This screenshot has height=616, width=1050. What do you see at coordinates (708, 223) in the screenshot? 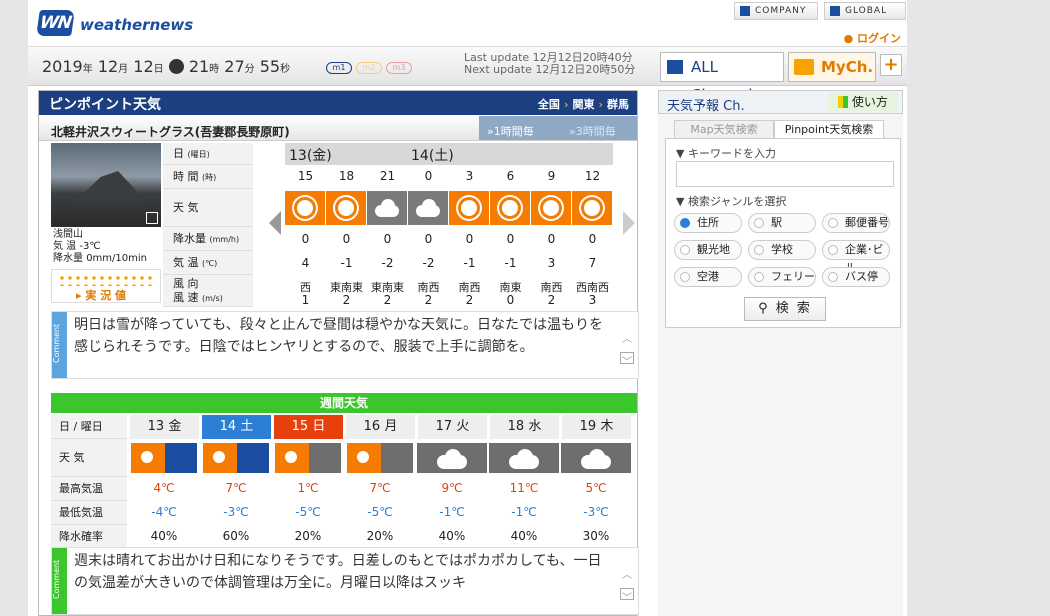
I see `genre-radio: 住所` at bounding box center [708, 223].